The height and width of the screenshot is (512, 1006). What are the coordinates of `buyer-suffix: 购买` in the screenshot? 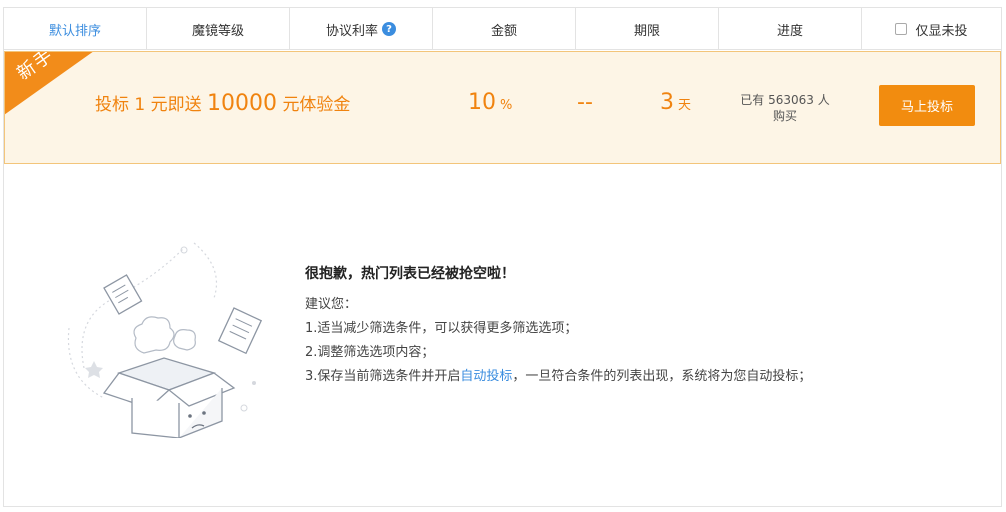 It's located at (784, 116).